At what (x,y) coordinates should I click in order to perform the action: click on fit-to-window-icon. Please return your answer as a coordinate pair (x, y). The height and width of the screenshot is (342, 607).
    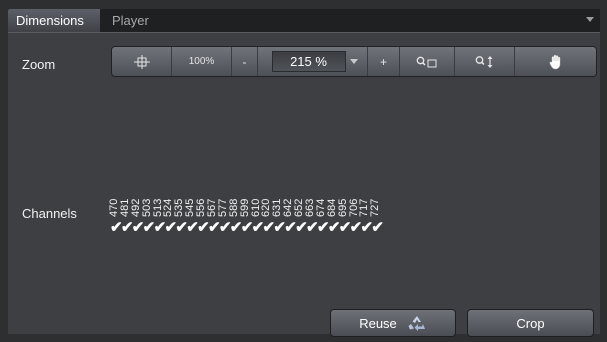
    Looking at the image, I should click on (141, 61).